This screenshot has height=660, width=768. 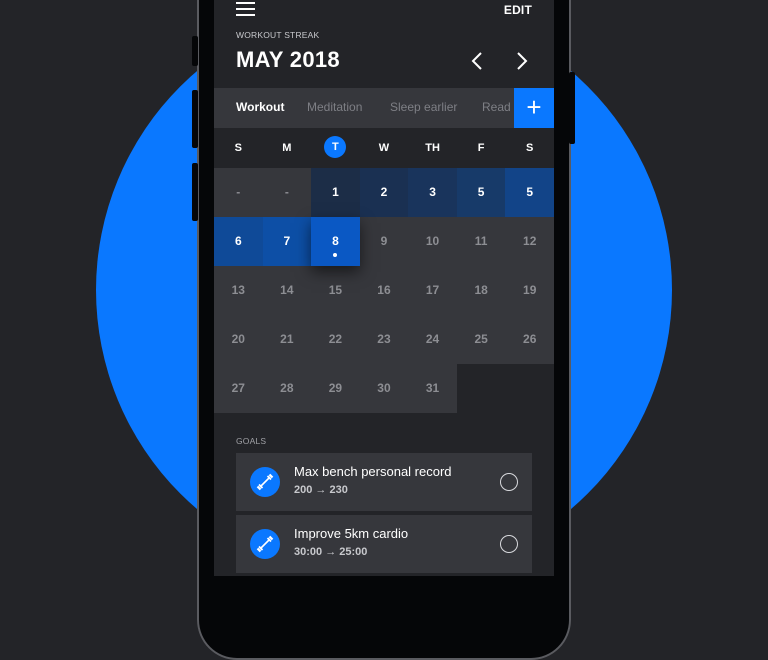 I want to click on goal-progress: 200 → 230, so click(x=321, y=490).